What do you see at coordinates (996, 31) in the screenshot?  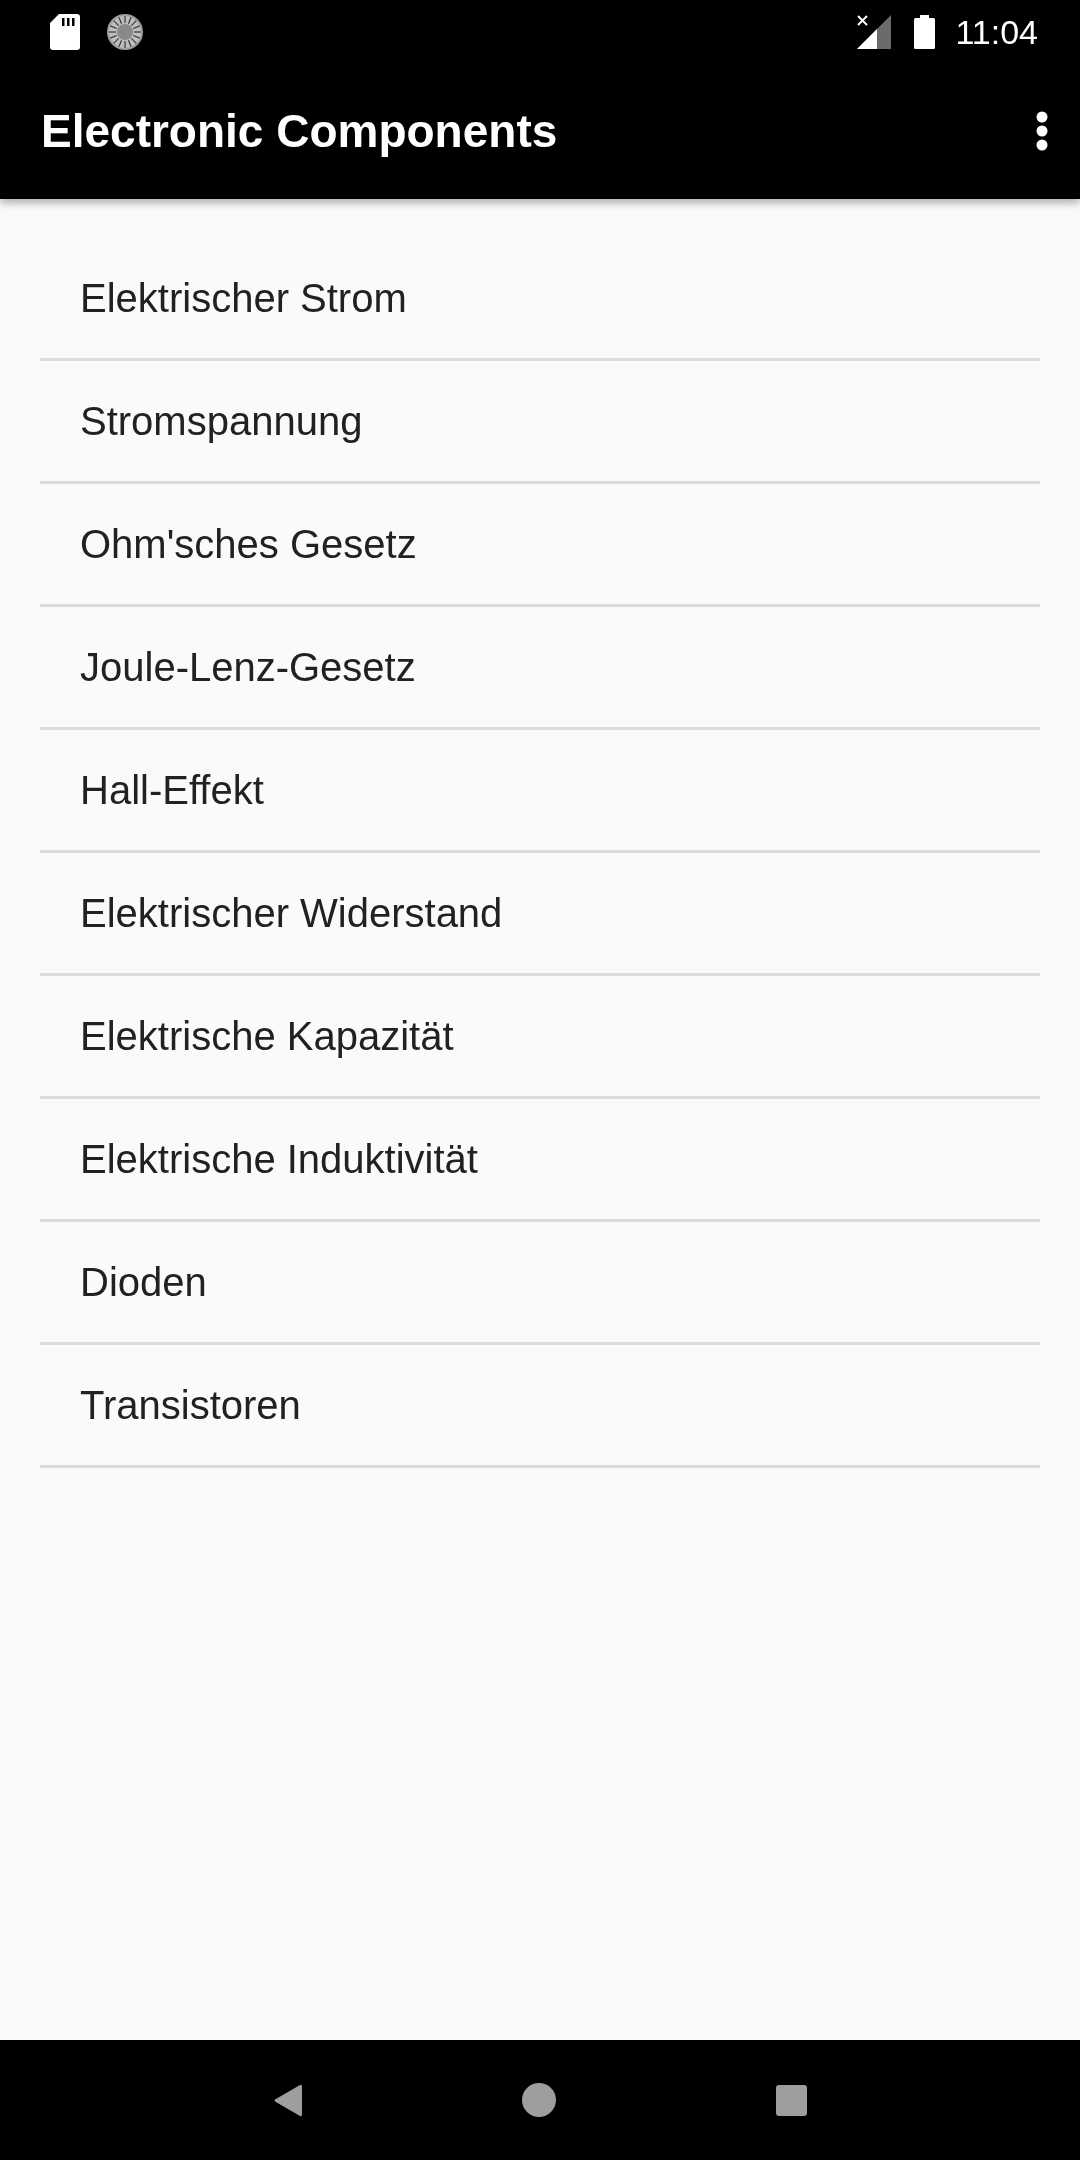 I see `status-time: 11:04` at bounding box center [996, 31].